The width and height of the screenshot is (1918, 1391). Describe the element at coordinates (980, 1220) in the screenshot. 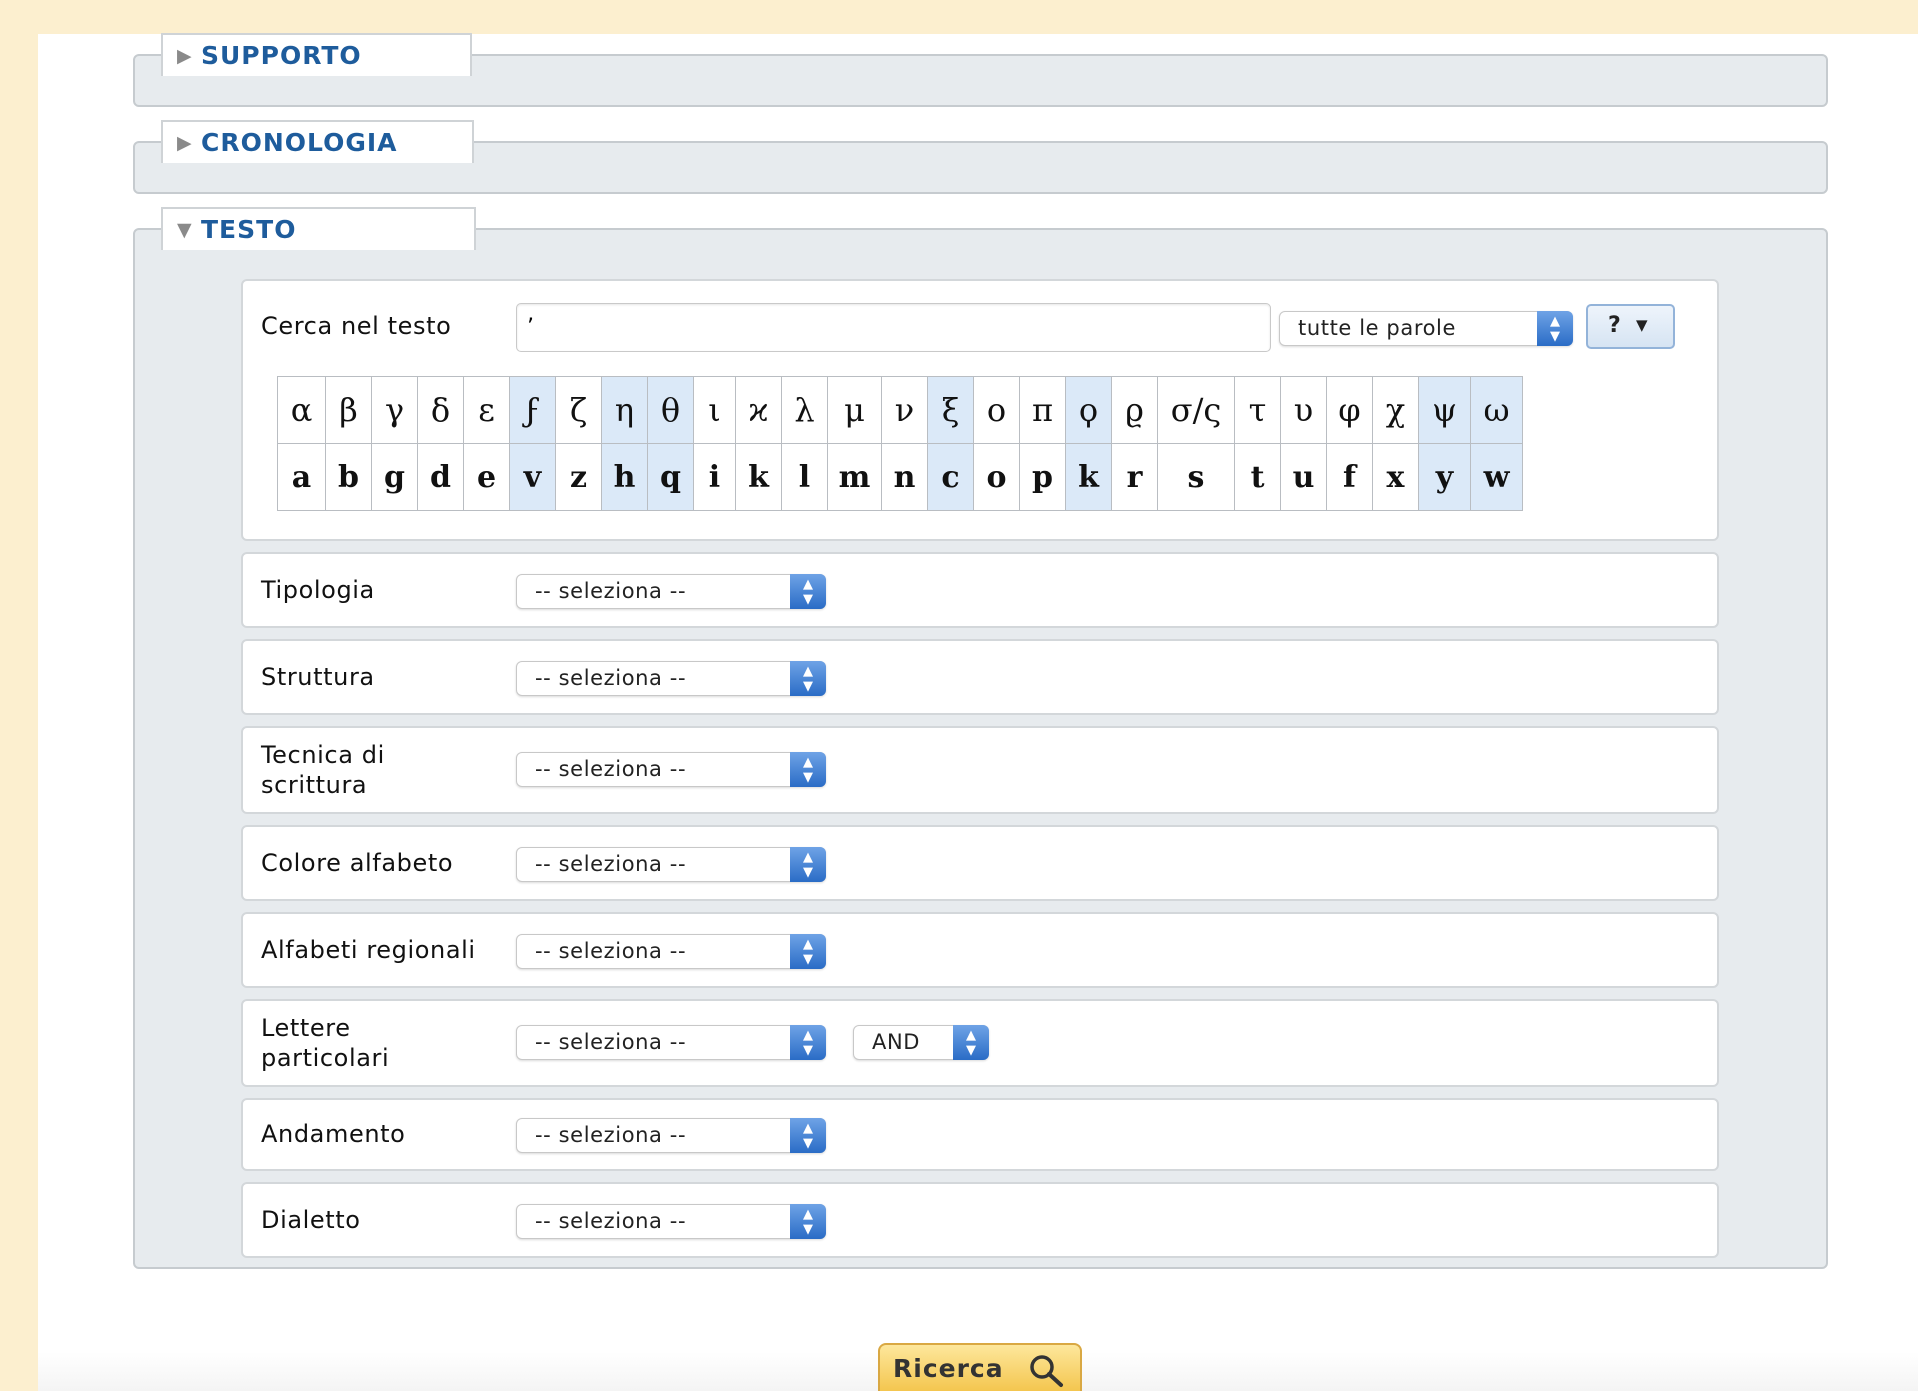

I see `dialetto-row: Dialetto -- seleziona -- ▲ ▼` at that location.